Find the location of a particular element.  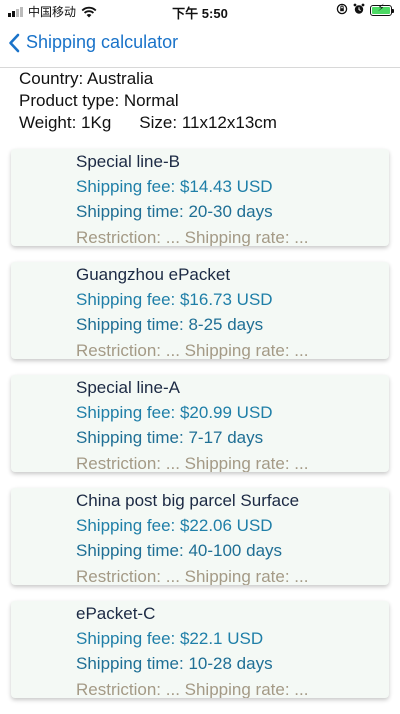

chevron-left-icon is located at coordinates (14, 43).